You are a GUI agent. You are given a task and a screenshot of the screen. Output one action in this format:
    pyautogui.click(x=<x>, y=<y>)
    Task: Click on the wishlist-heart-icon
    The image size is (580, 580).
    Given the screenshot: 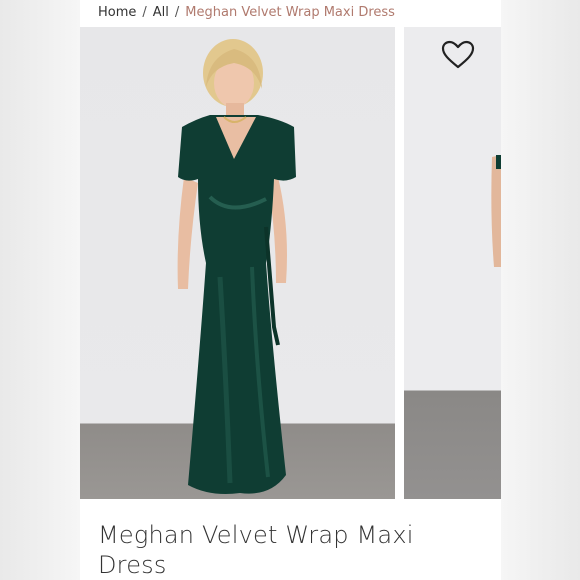 What is the action you would take?
    pyautogui.click(x=458, y=55)
    